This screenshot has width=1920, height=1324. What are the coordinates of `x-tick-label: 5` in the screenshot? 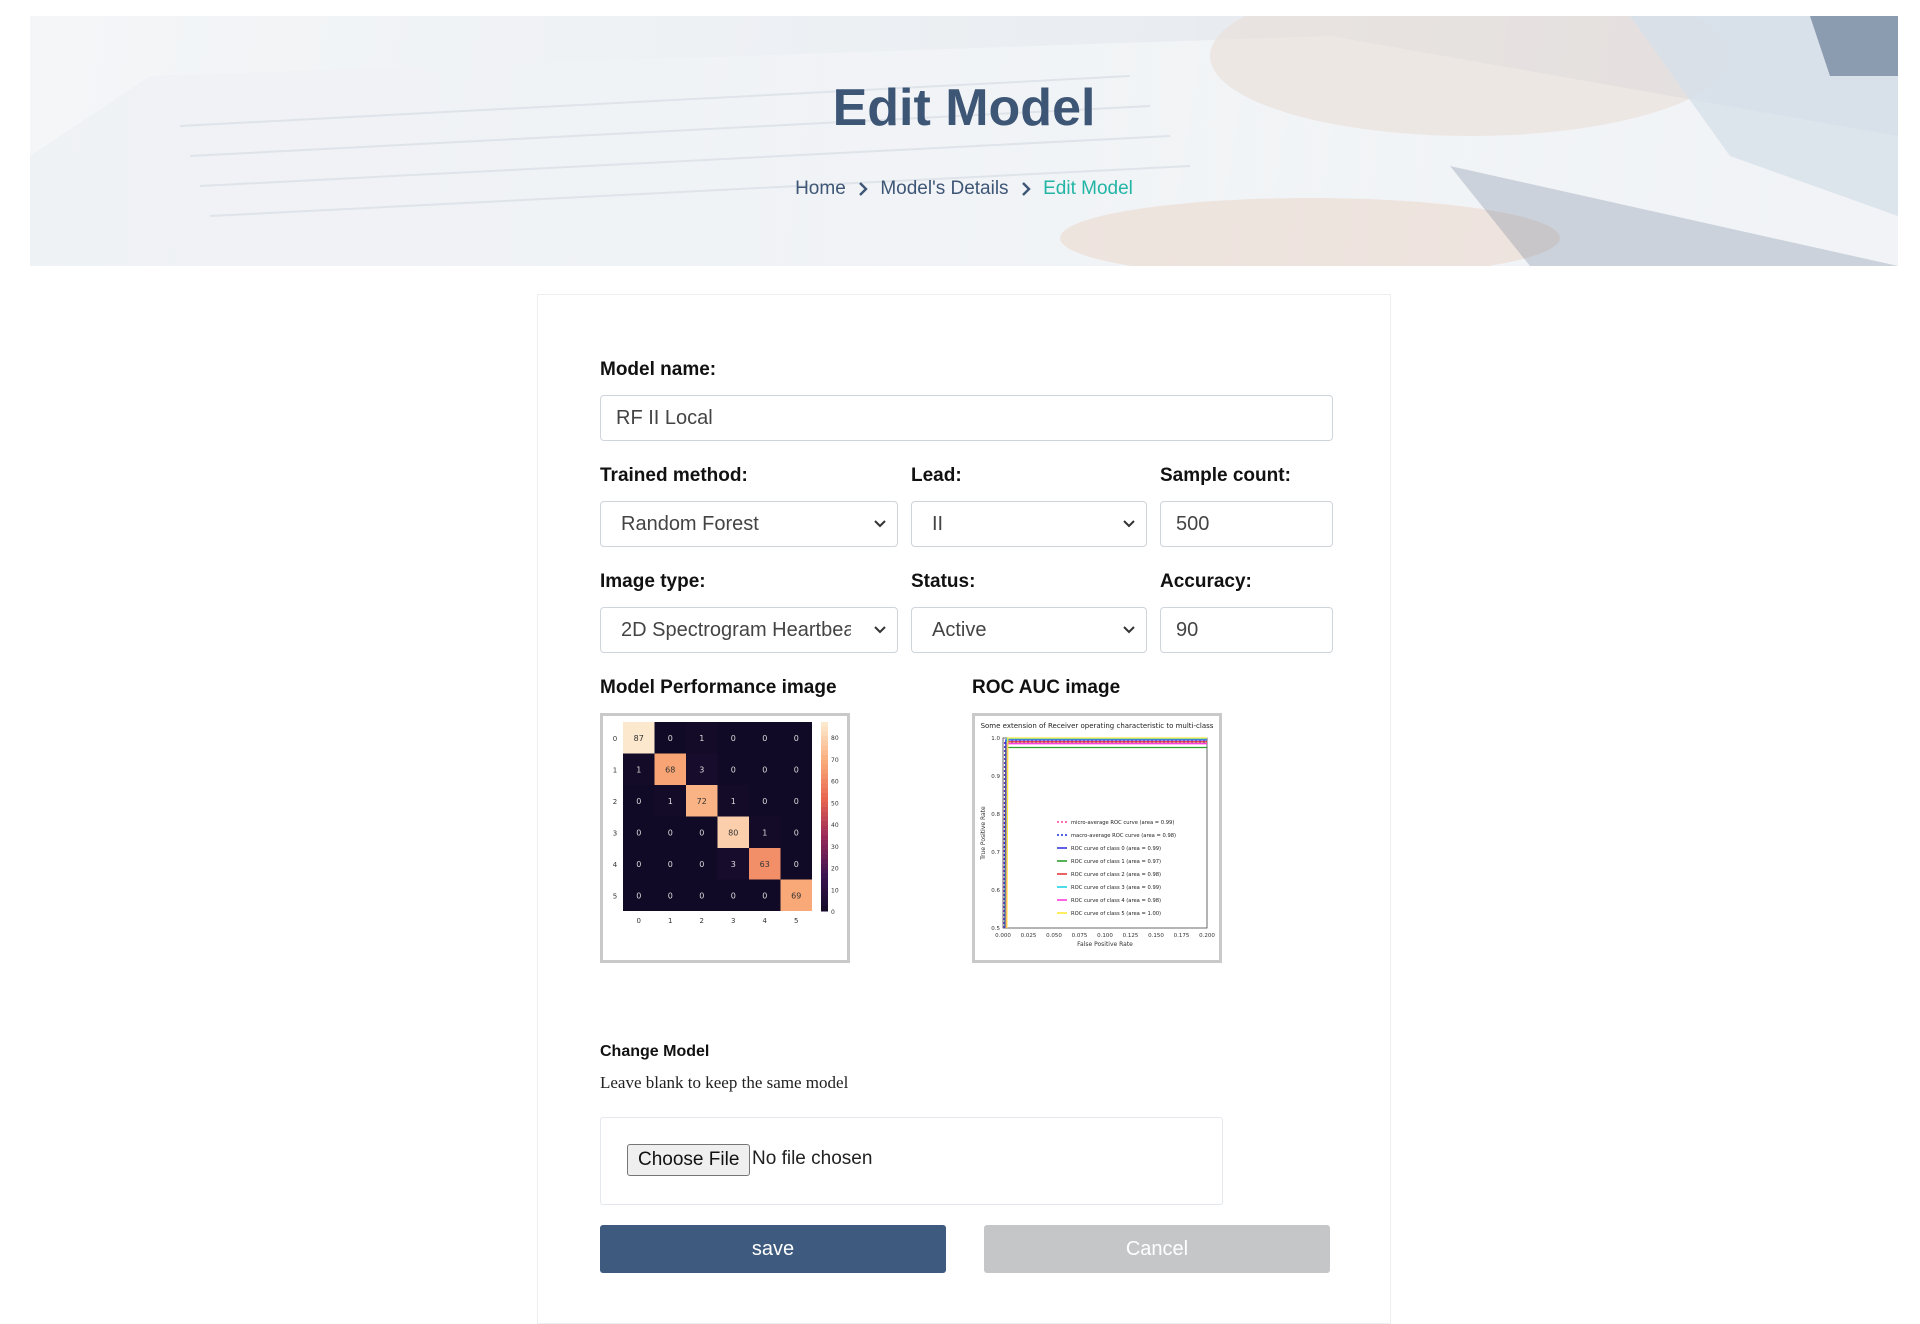 It's located at (796, 921).